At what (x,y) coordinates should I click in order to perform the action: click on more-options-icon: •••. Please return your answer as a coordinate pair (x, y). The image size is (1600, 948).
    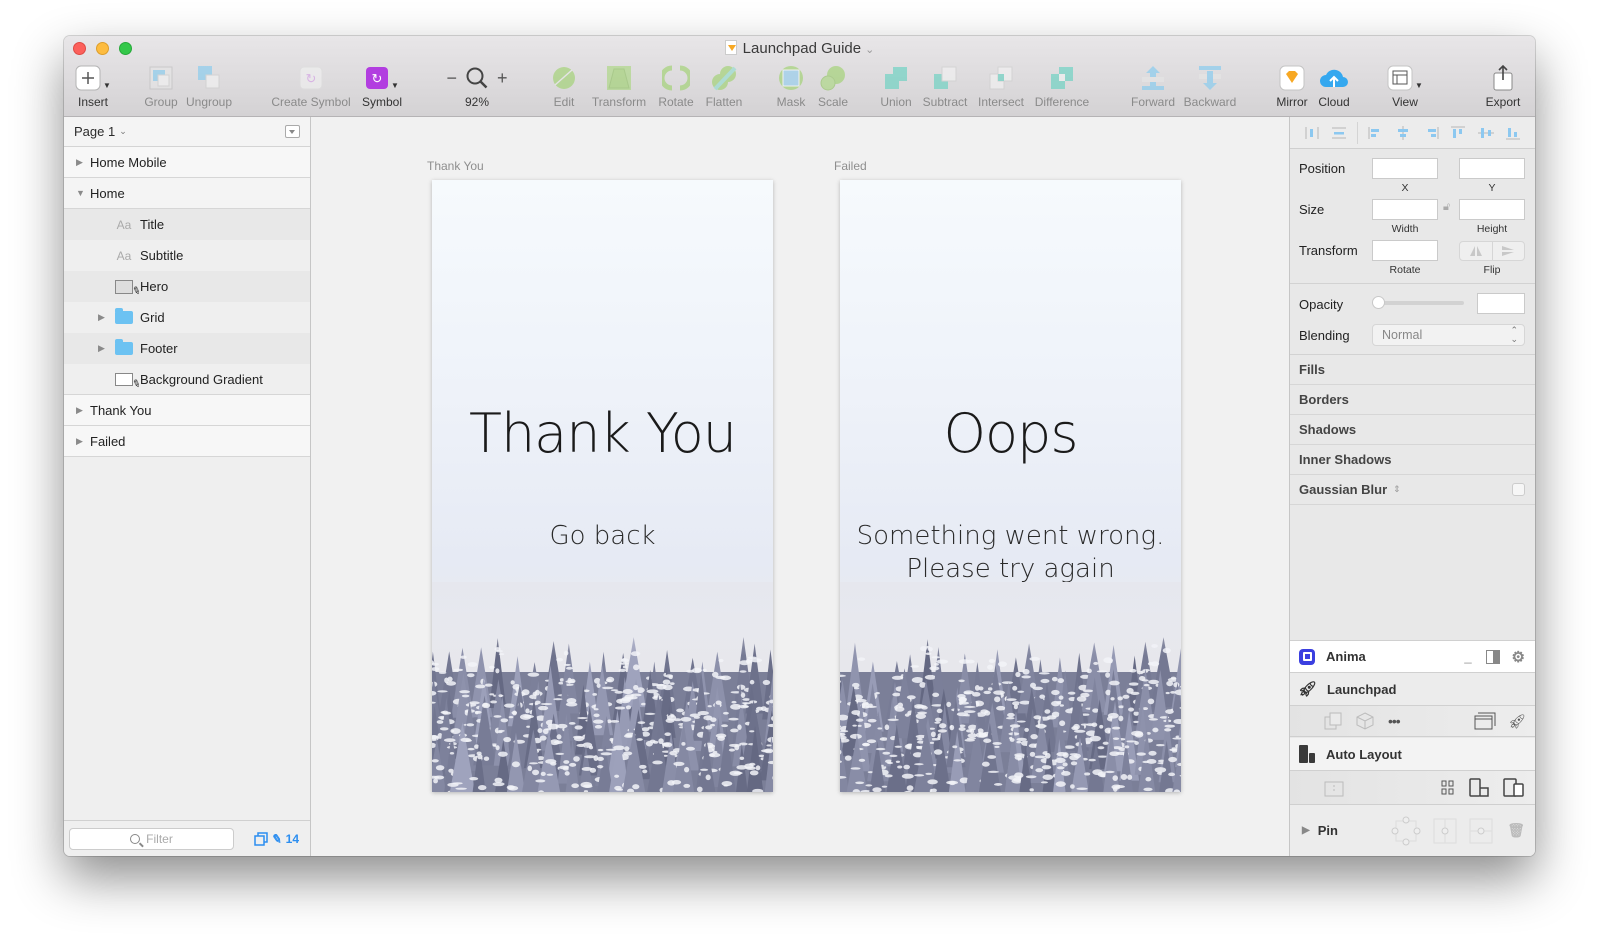
    Looking at the image, I should click on (1394, 721).